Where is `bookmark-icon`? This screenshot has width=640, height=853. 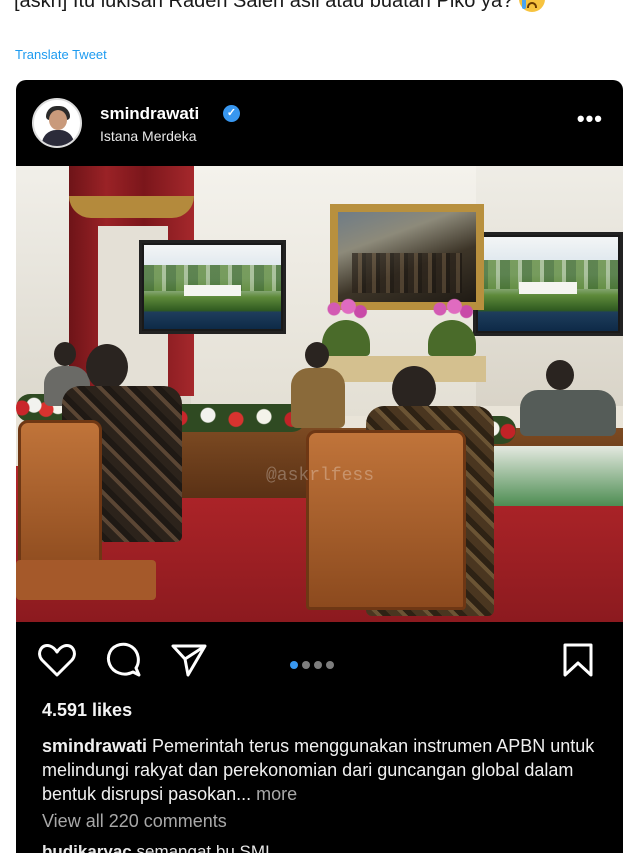 bookmark-icon is located at coordinates (578, 660).